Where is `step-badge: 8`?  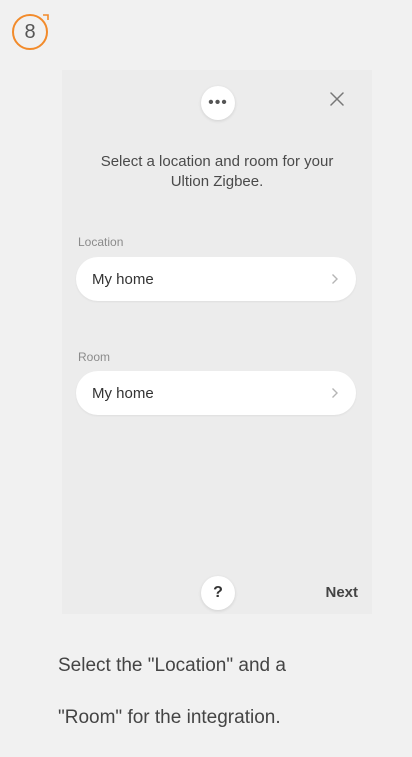 step-badge: 8 is located at coordinates (31, 32).